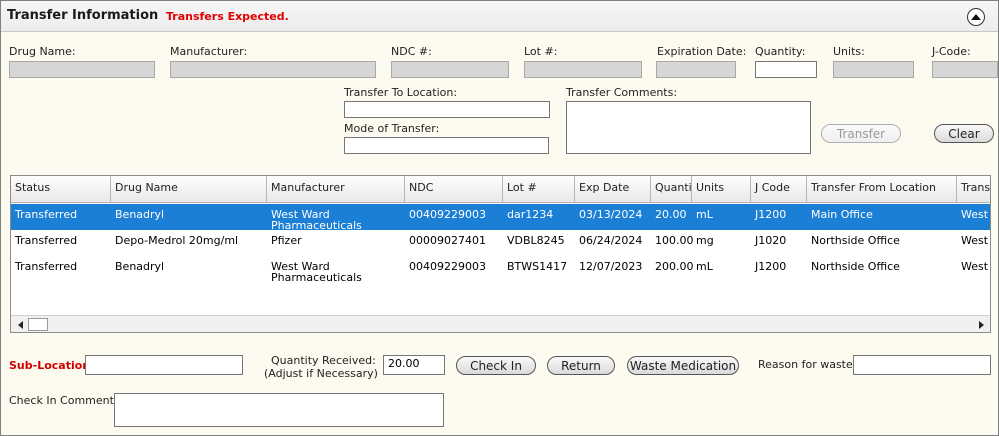 This screenshot has height=436, width=999. What do you see at coordinates (209, 51) in the screenshot?
I see `manufacturer-label: Manufacturer:` at bounding box center [209, 51].